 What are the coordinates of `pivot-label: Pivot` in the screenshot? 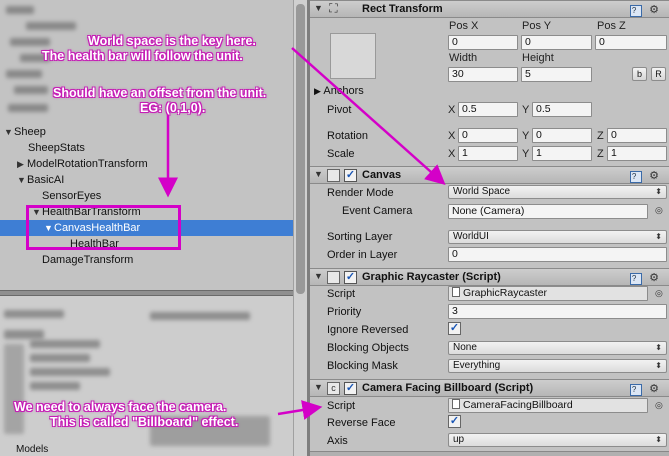 It's located at (339, 110).